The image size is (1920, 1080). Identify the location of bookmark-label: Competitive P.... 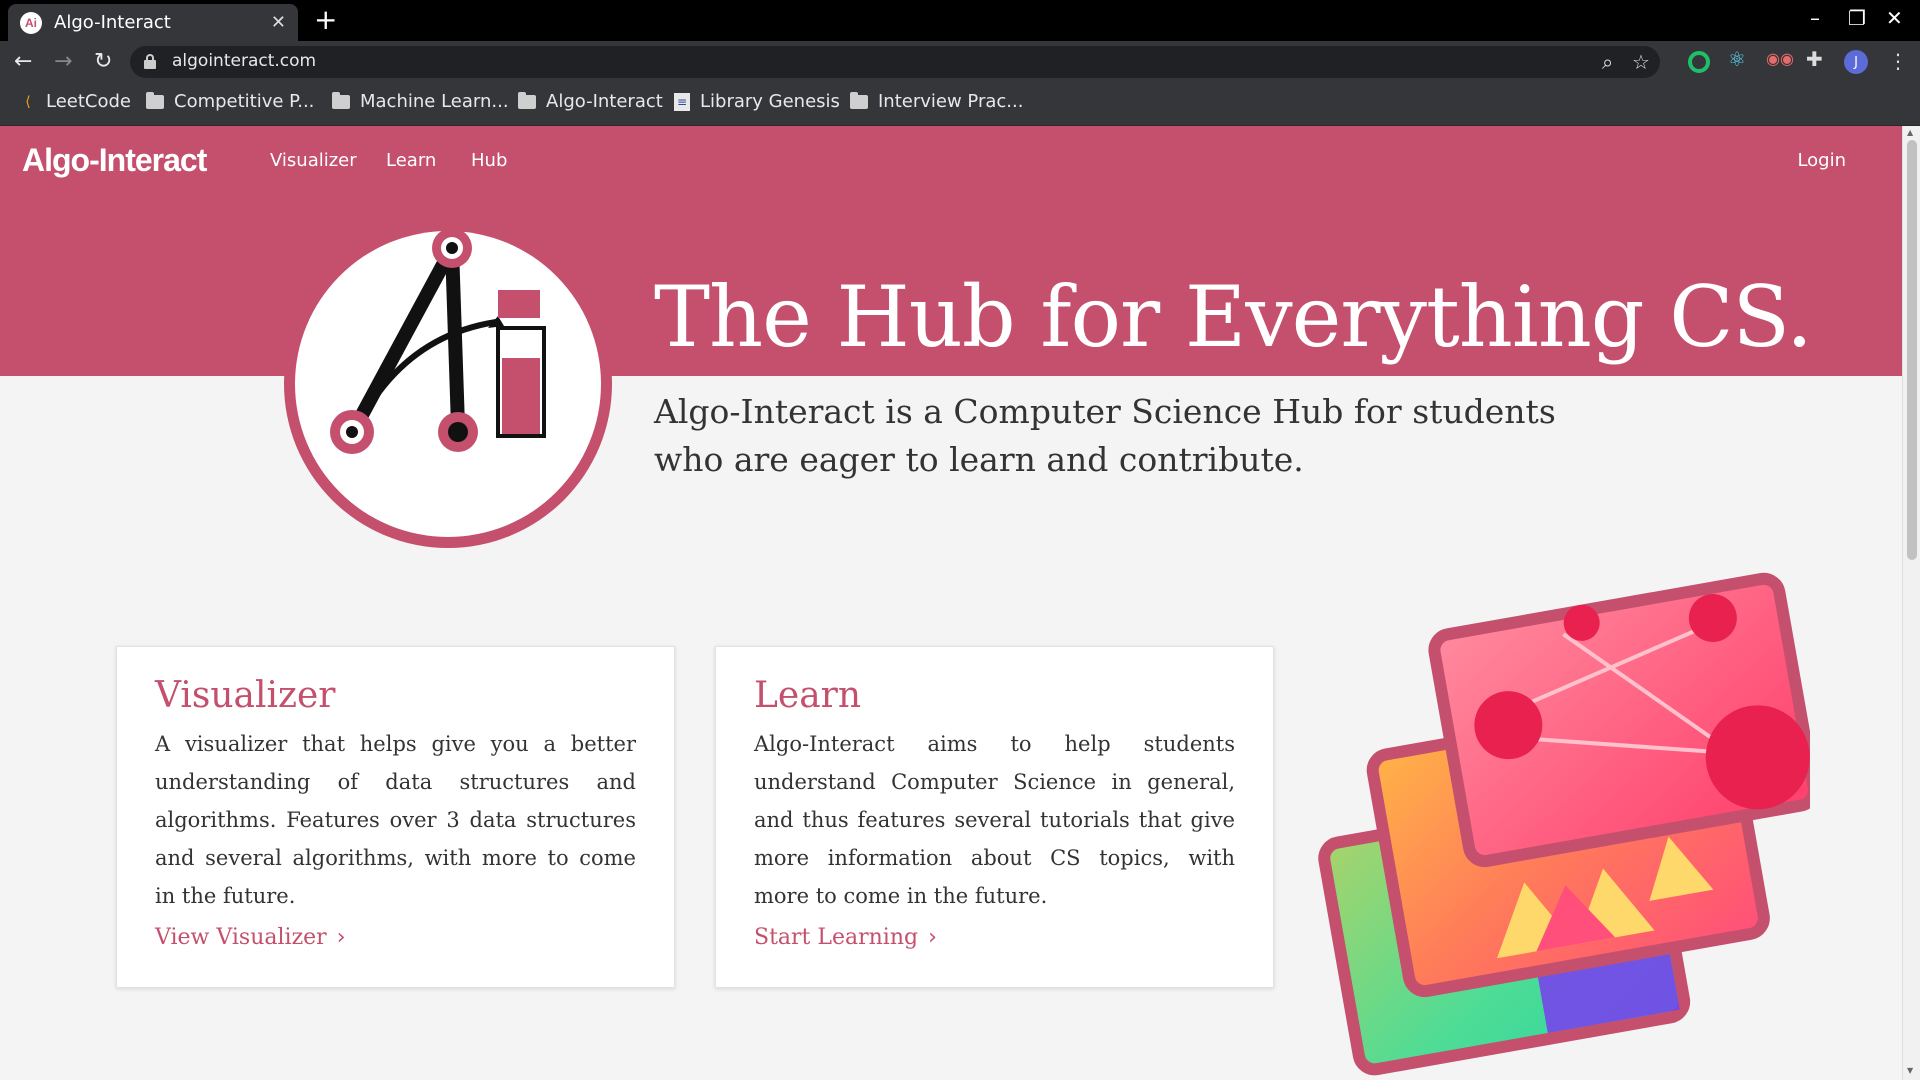
(244, 101).